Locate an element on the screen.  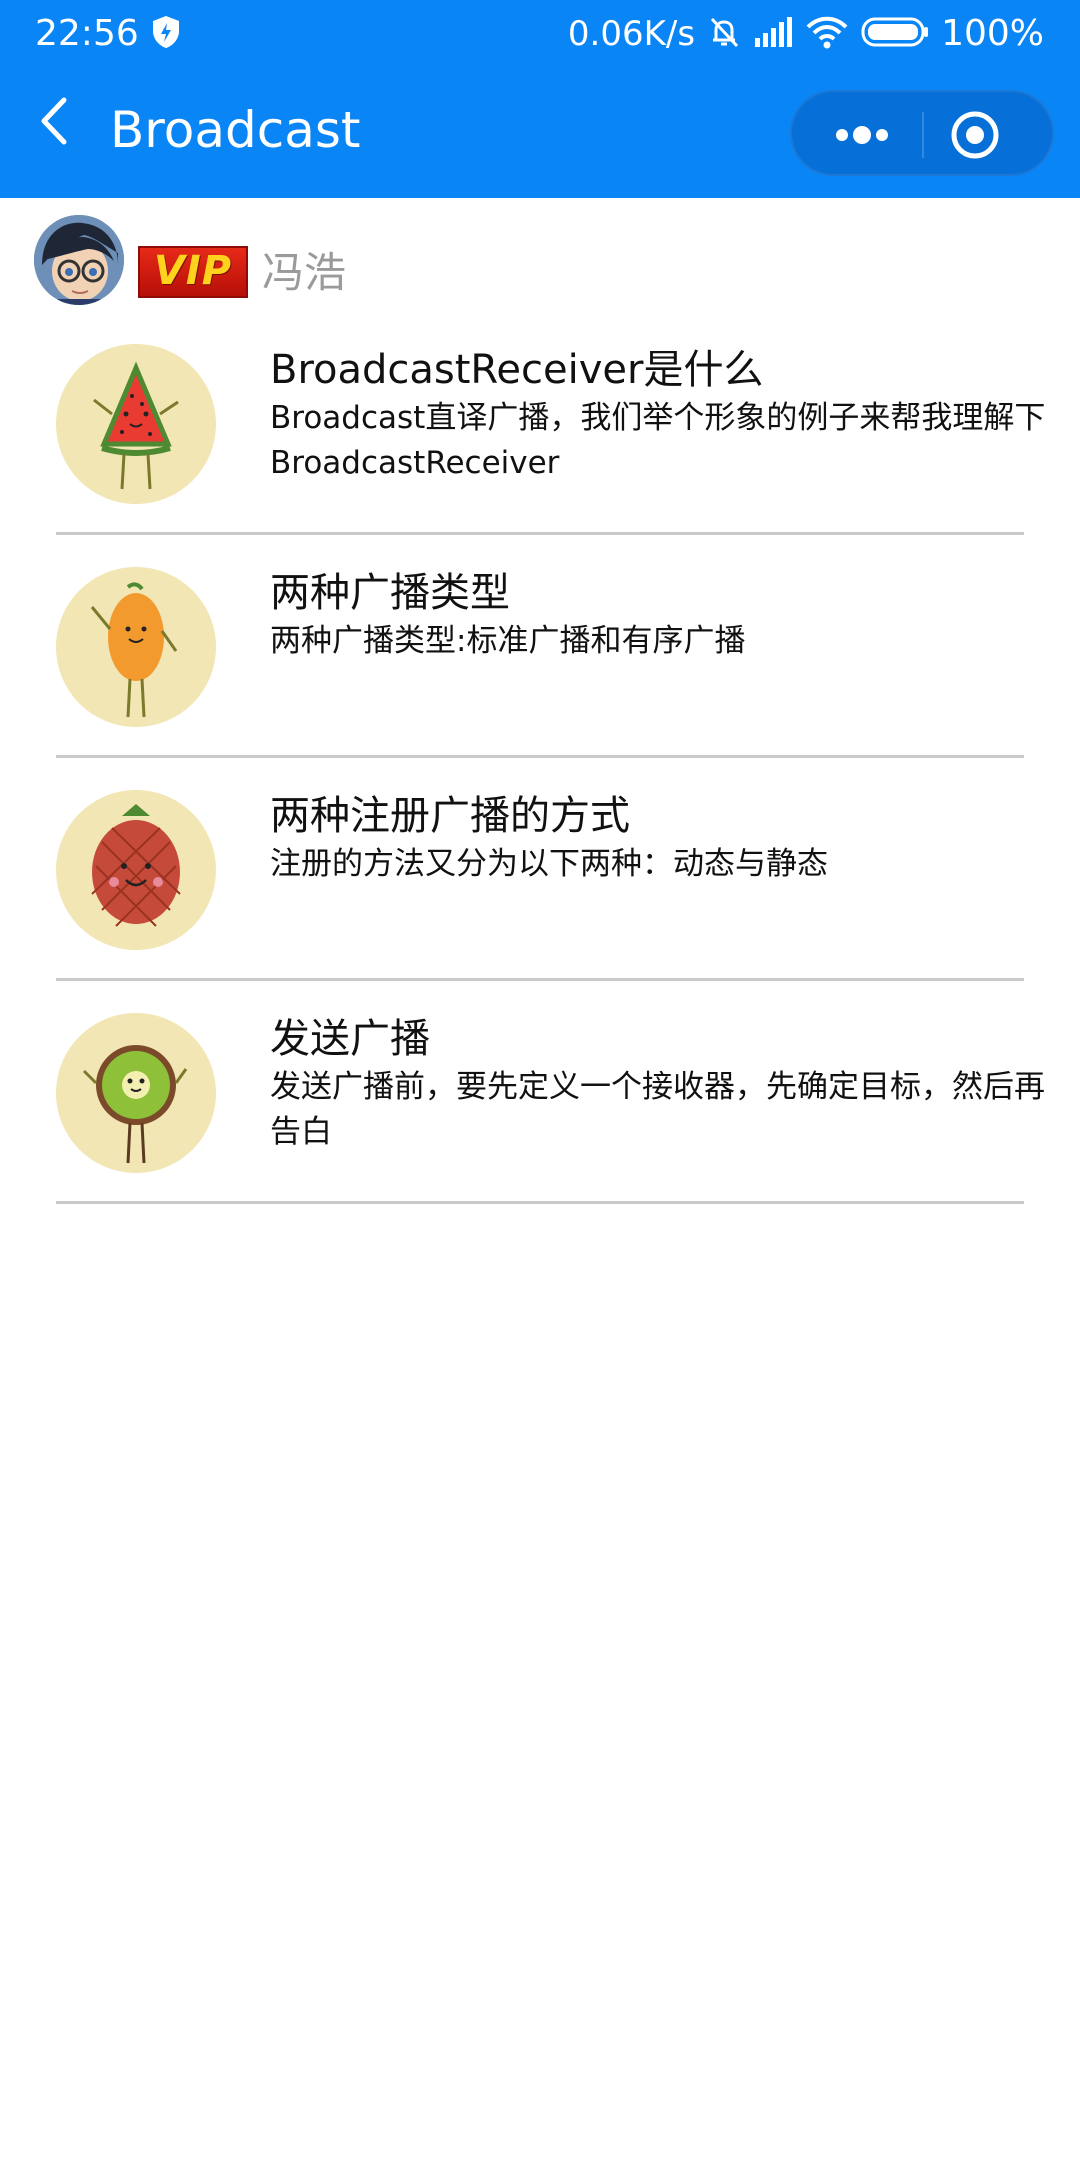
vip-badge: VIP is located at coordinates (193, 272).